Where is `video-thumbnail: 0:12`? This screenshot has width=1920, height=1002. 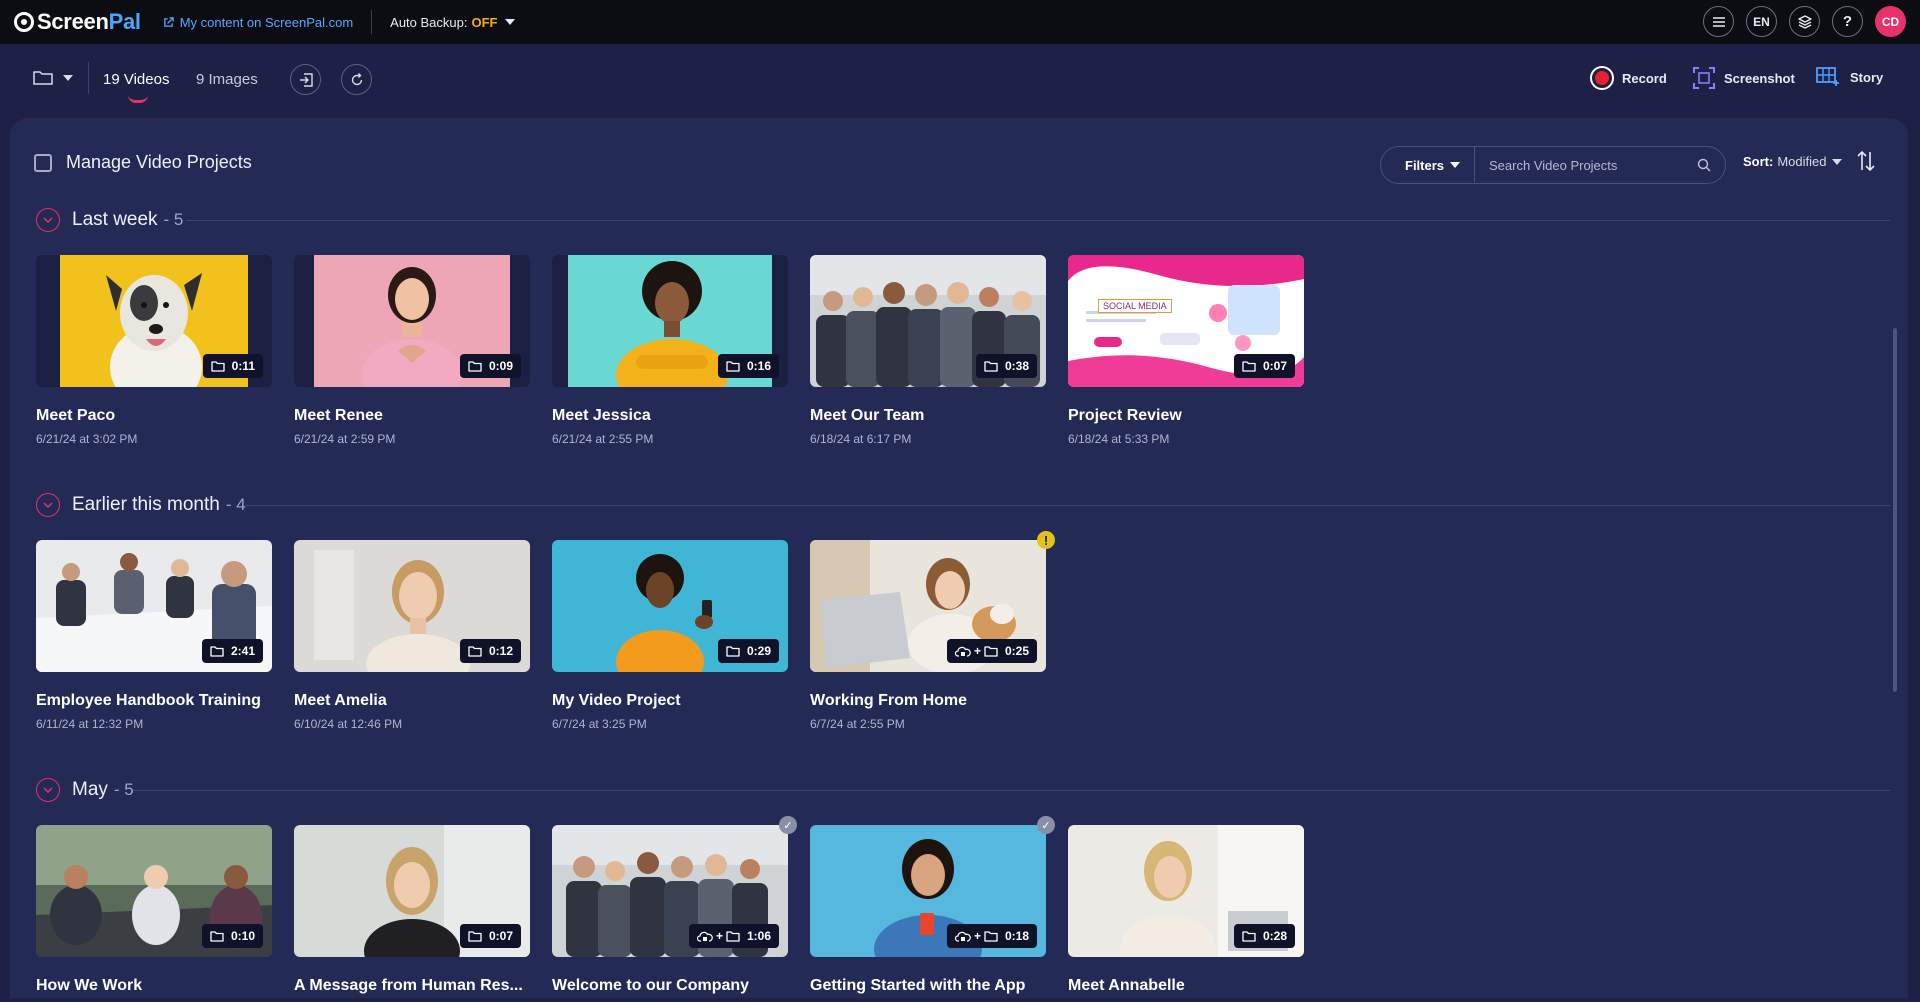 video-thumbnail: 0:12 is located at coordinates (412, 606).